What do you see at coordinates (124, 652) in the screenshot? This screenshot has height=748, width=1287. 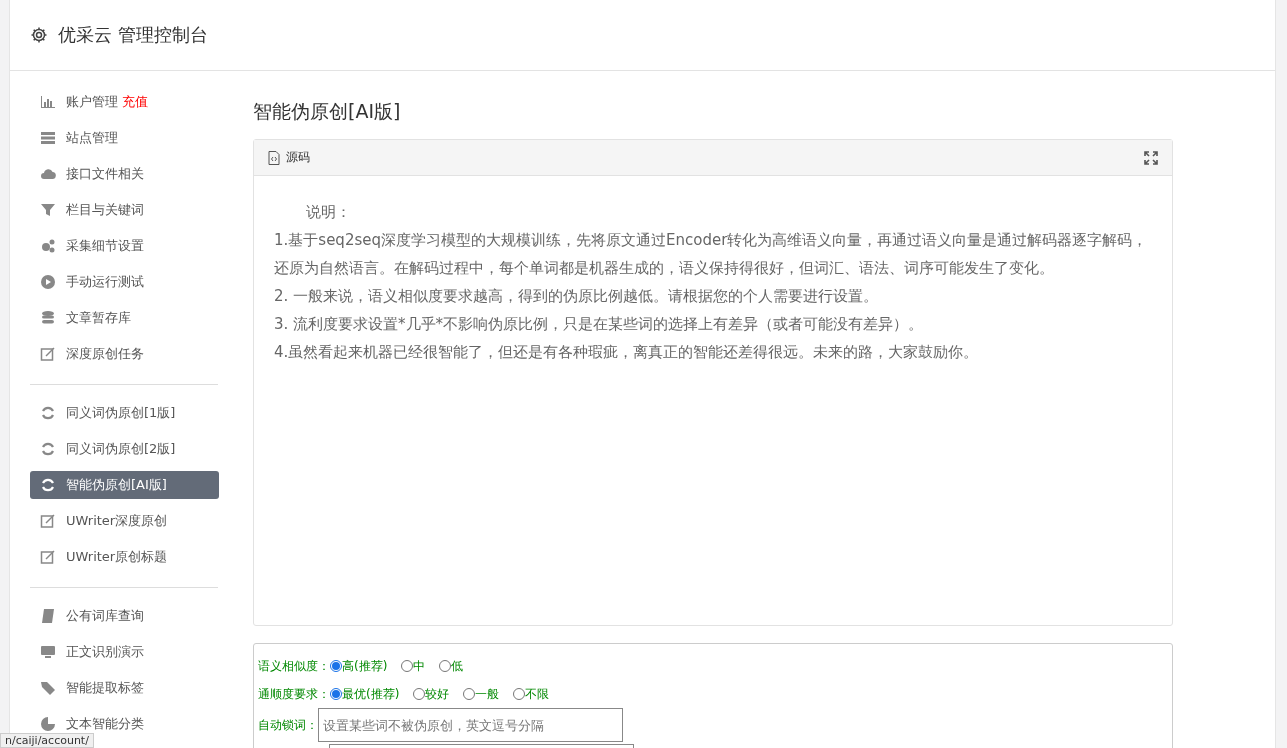 I see `sidebar-item: 正文识别演示` at bounding box center [124, 652].